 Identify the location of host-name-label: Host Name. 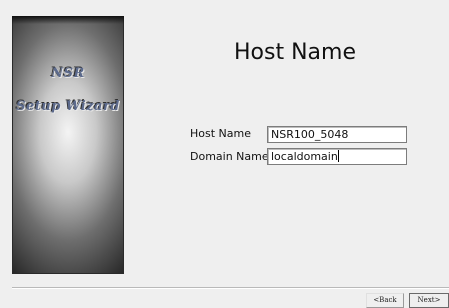
(220, 133).